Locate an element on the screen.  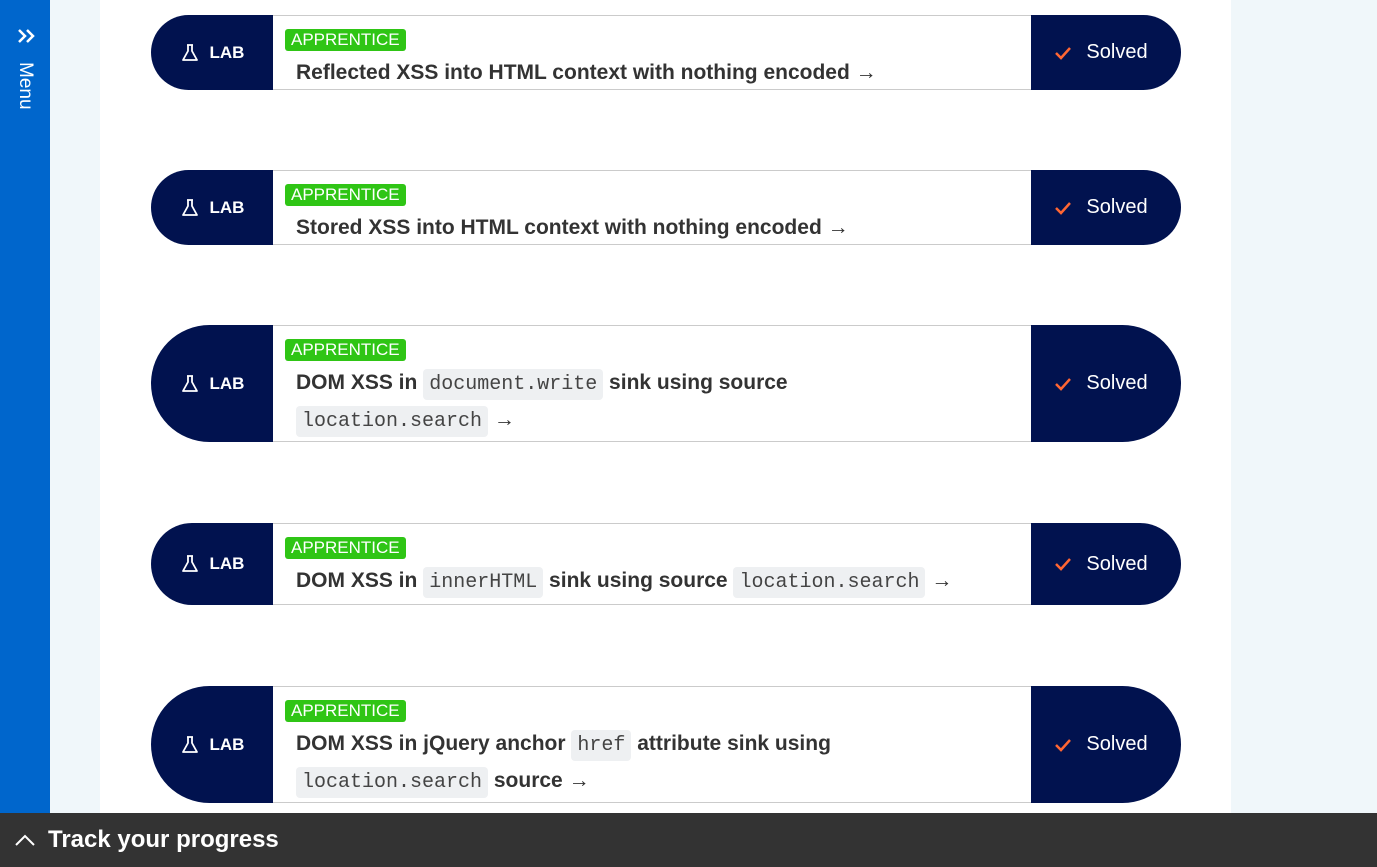
lab-title-text: attribute sink using is located at coordinates (731, 743).